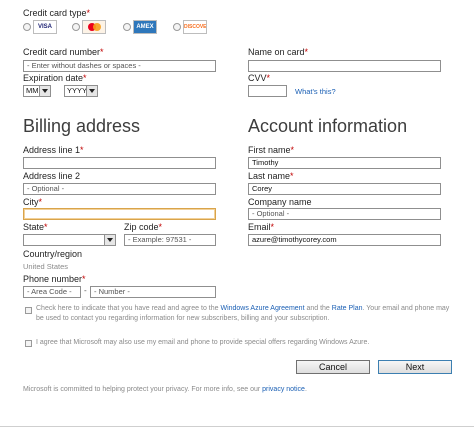  I want to click on account-information-title: Account information, so click(328, 126).